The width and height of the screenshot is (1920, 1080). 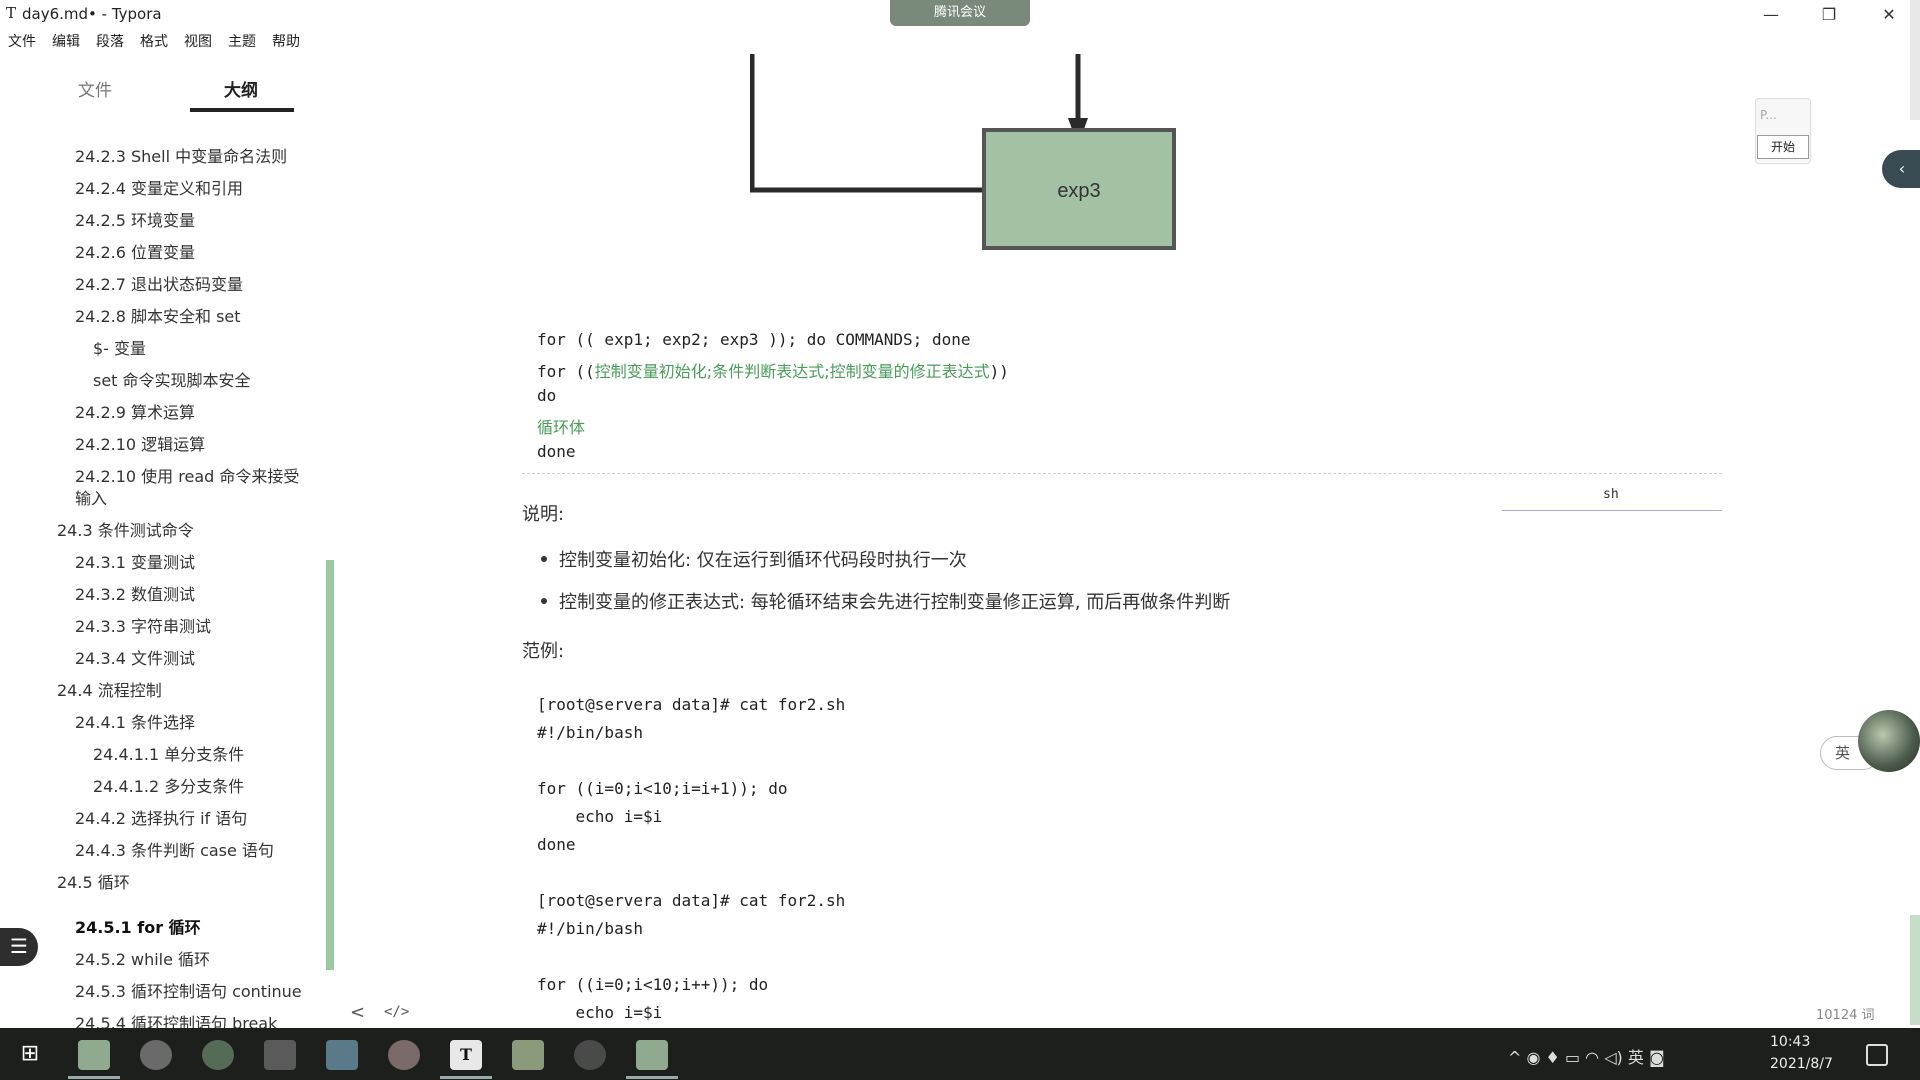 What do you see at coordinates (561, 427) in the screenshot?
I see `code-line-body: 循环体` at bounding box center [561, 427].